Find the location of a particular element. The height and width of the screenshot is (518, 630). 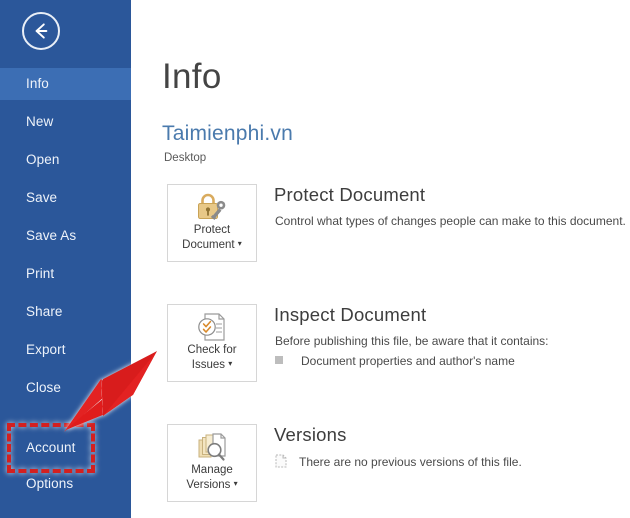

sidebar-item-new: New is located at coordinates (65, 122).